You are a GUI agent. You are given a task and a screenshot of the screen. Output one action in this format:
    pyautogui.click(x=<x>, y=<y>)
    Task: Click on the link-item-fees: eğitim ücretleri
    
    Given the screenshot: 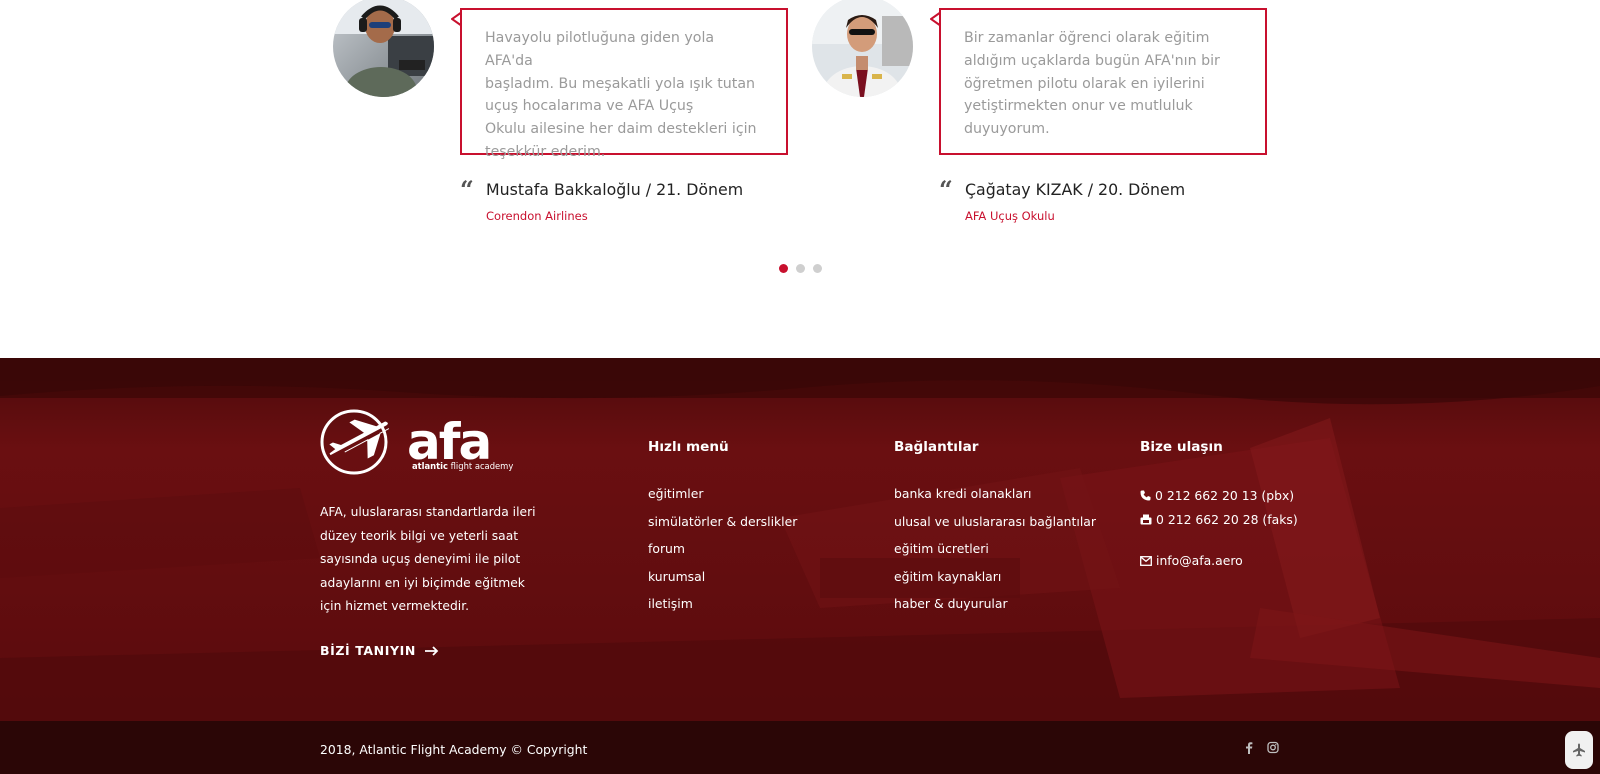 What is the action you would take?
    pyautogui.click(x=995, y=555)
    